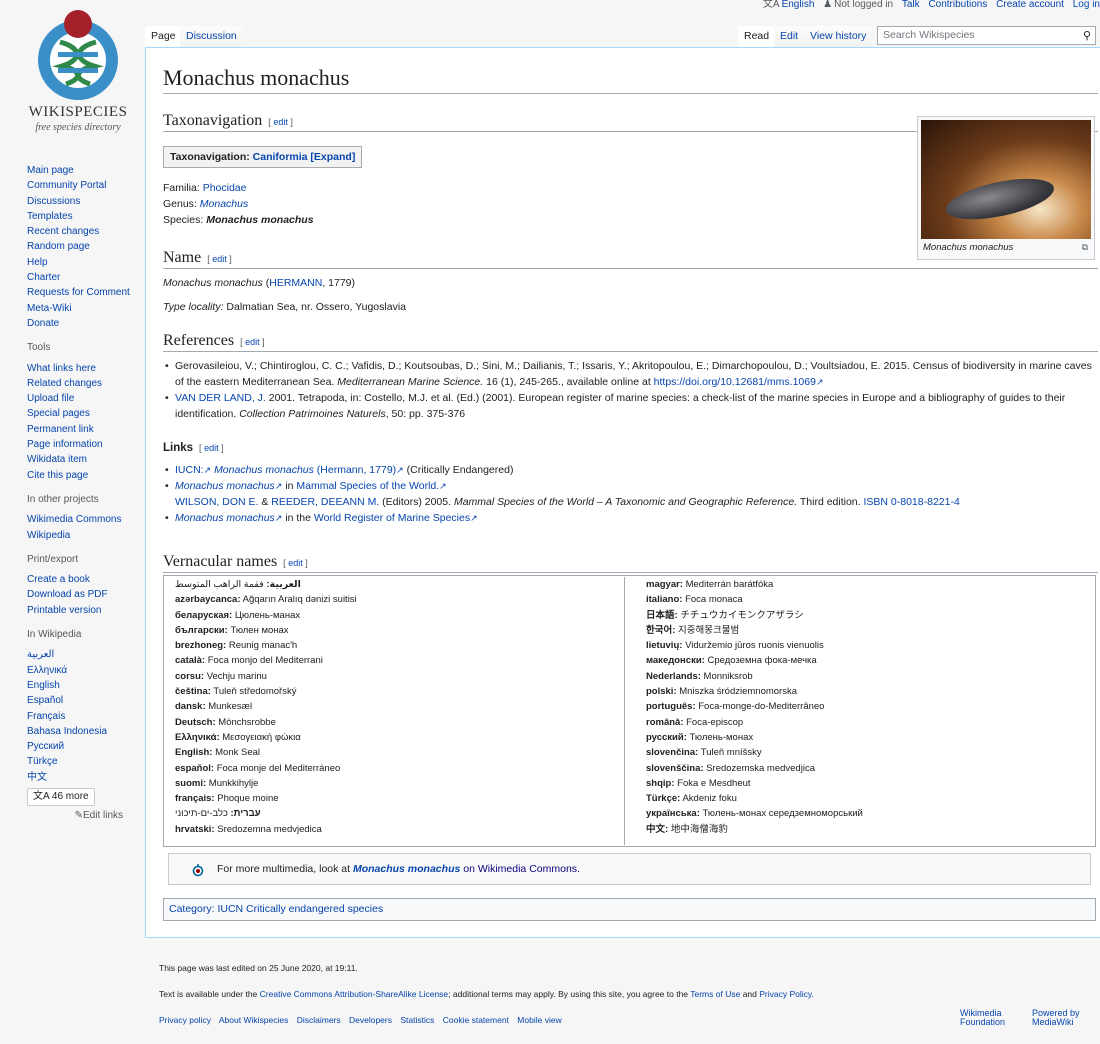 This screenshot has width=1100, height=1044. I want to click on wikimedia-foundation-badge: Wikimedia Foundation, so click(982, 1018).